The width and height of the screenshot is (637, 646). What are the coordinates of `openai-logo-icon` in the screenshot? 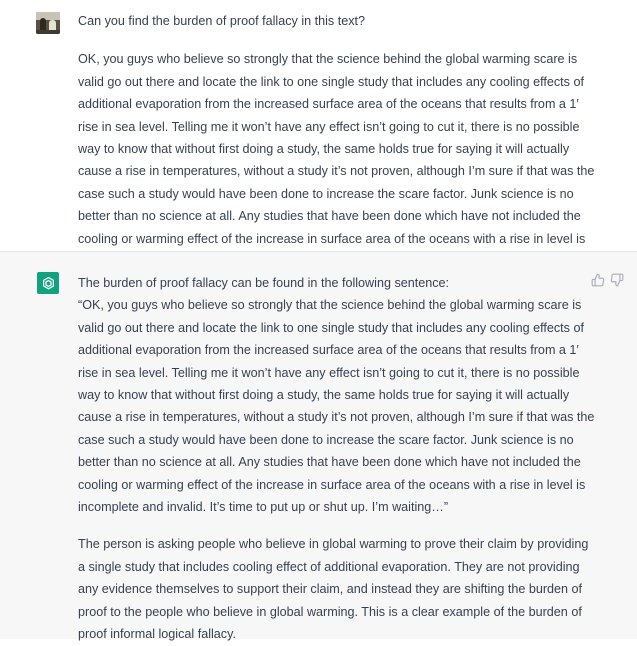 It's located at (48, 283).